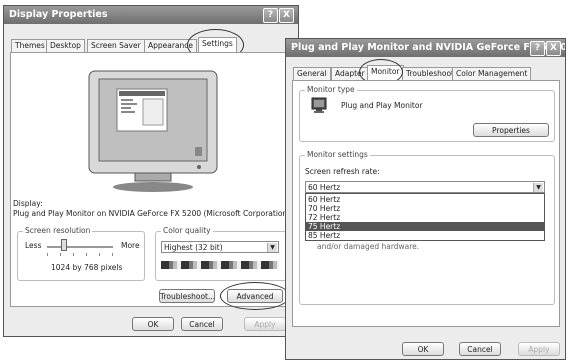  I want to click on refresh-rate-label: Screen refresh rate:, so click(342, 171).